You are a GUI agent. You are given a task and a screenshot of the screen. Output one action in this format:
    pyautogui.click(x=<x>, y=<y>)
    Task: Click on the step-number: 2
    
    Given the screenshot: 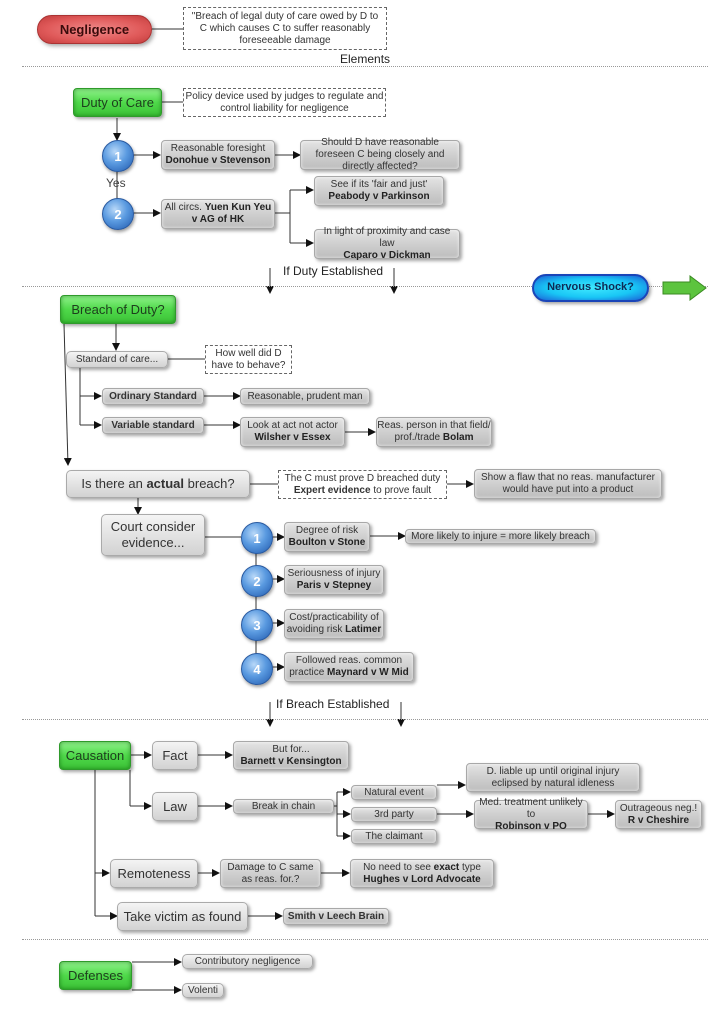 What is the action you would take?
    pyautogui.click(x=118, y=214)
    